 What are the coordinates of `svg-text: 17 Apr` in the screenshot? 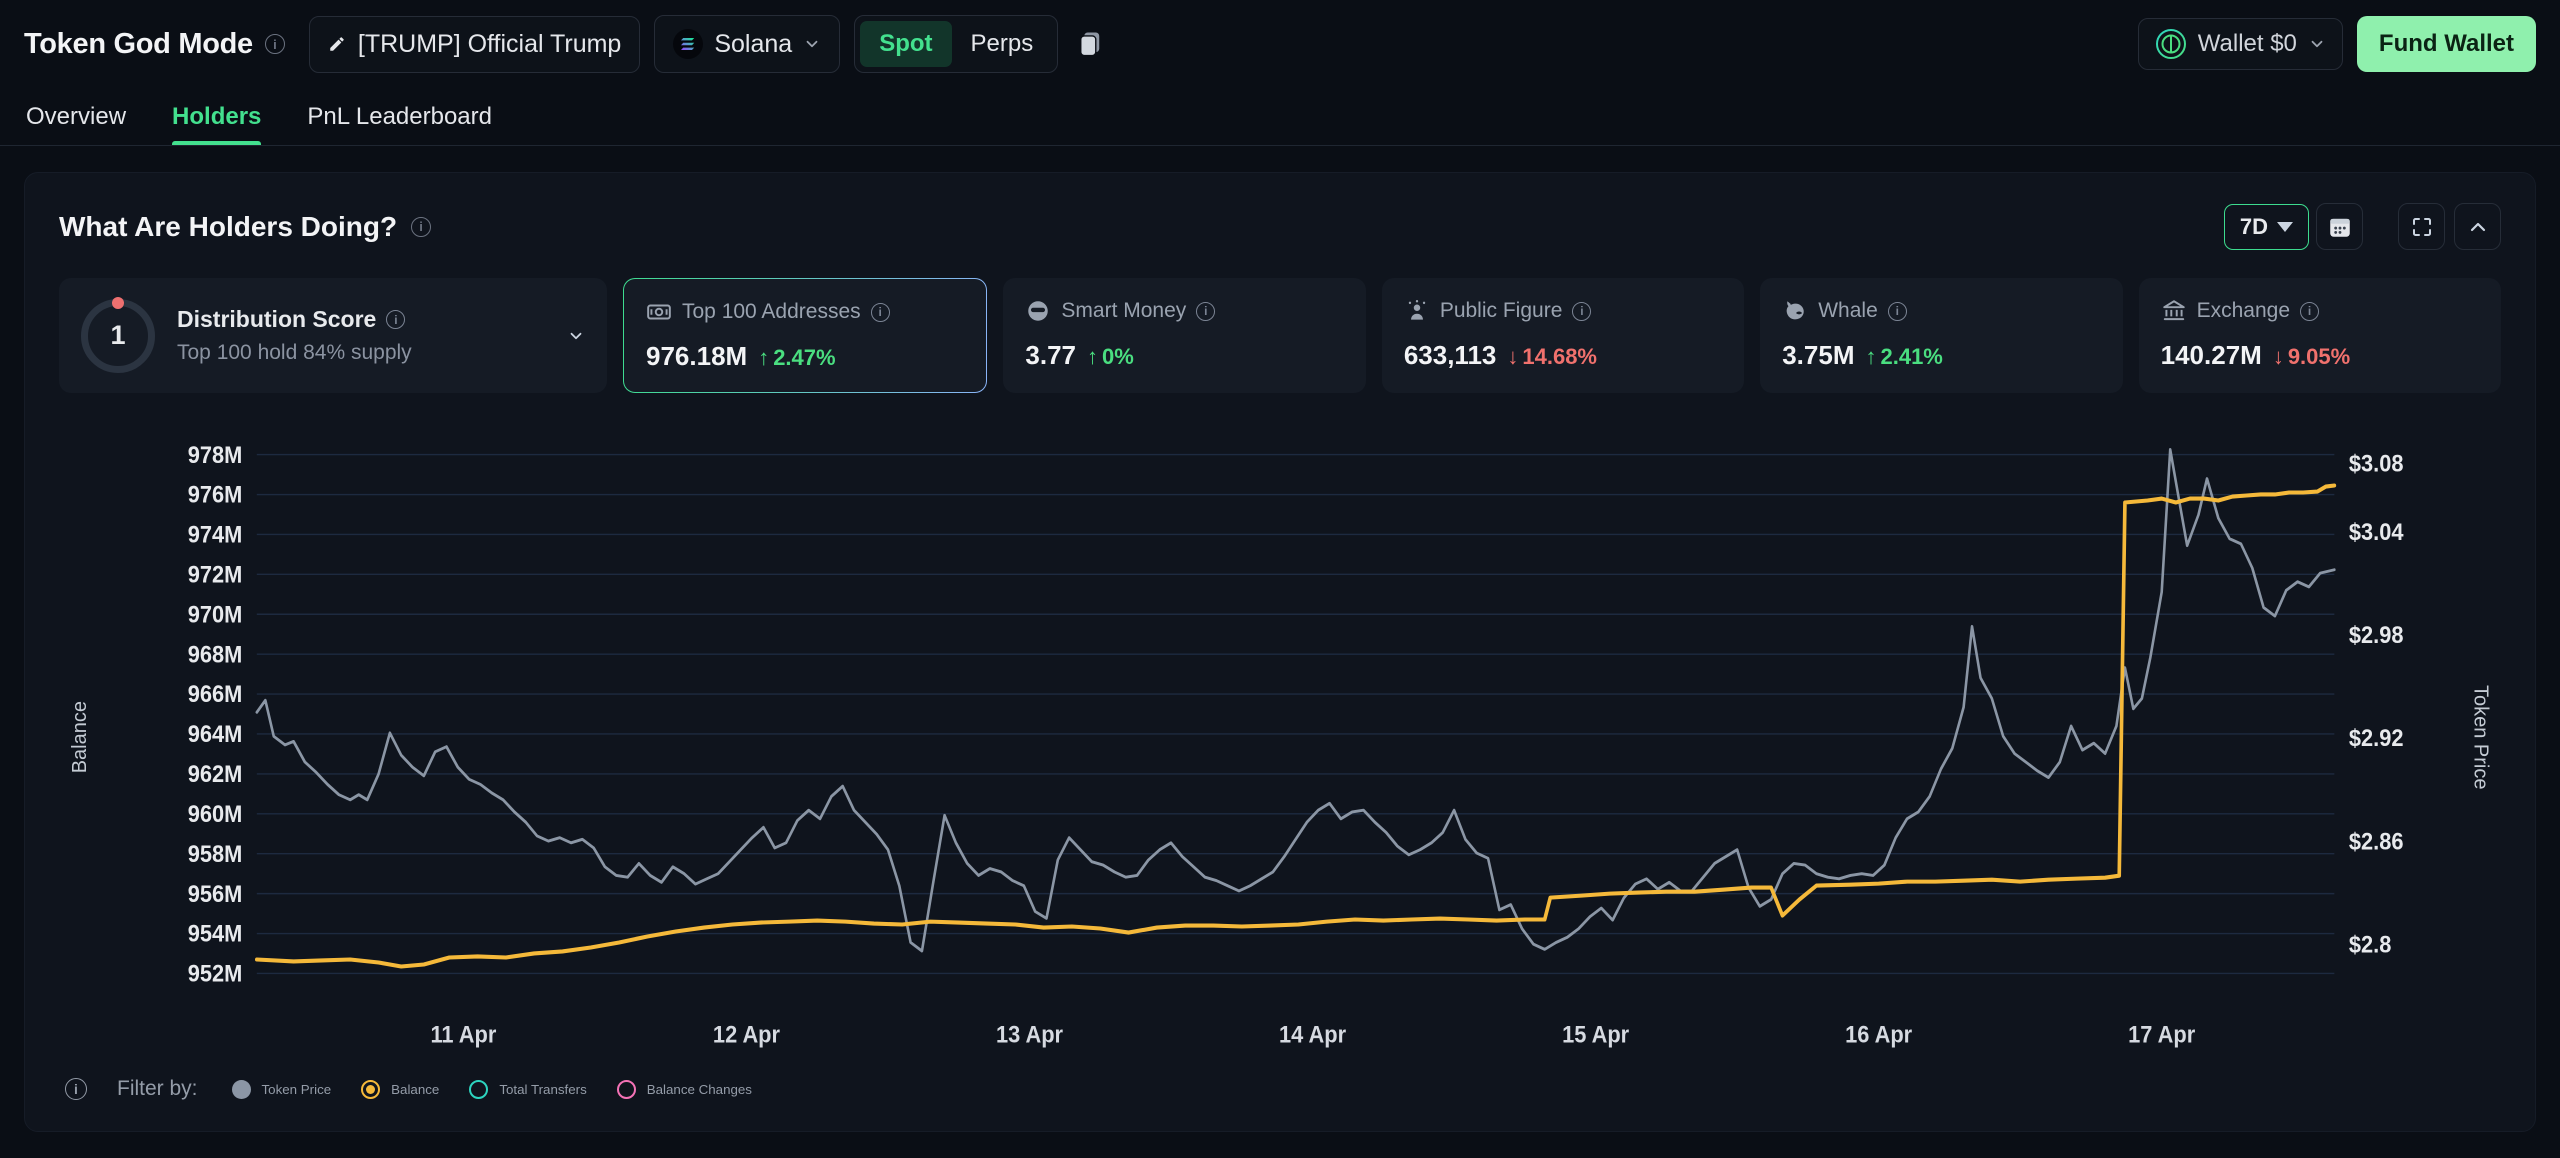 It's located at (2161, 1033).